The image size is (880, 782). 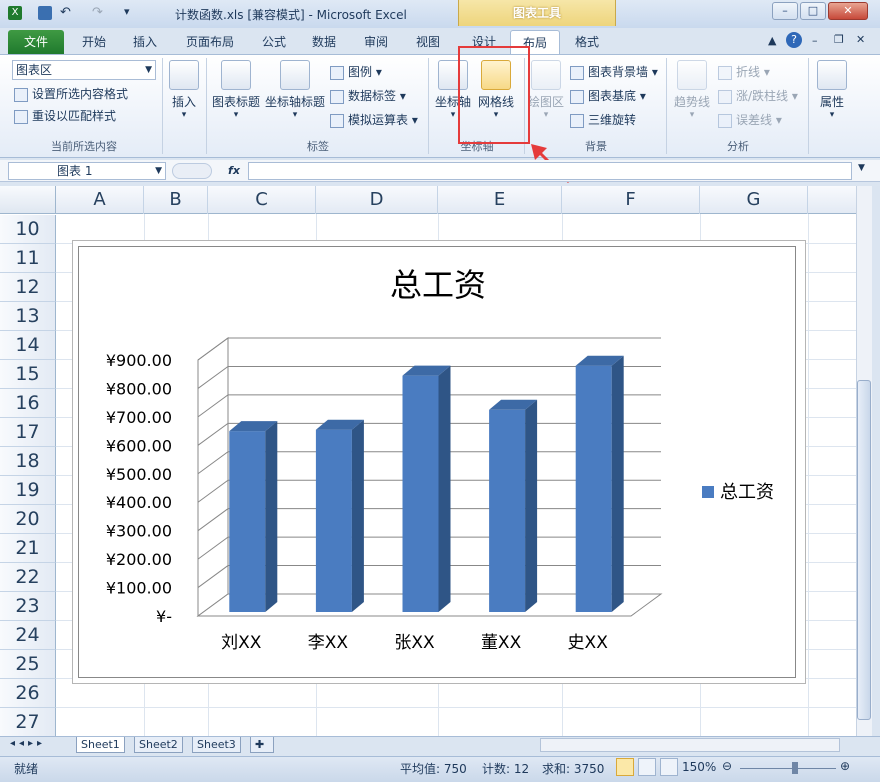 I want to click on row-header-18: 18, so click(x=28, y=461).